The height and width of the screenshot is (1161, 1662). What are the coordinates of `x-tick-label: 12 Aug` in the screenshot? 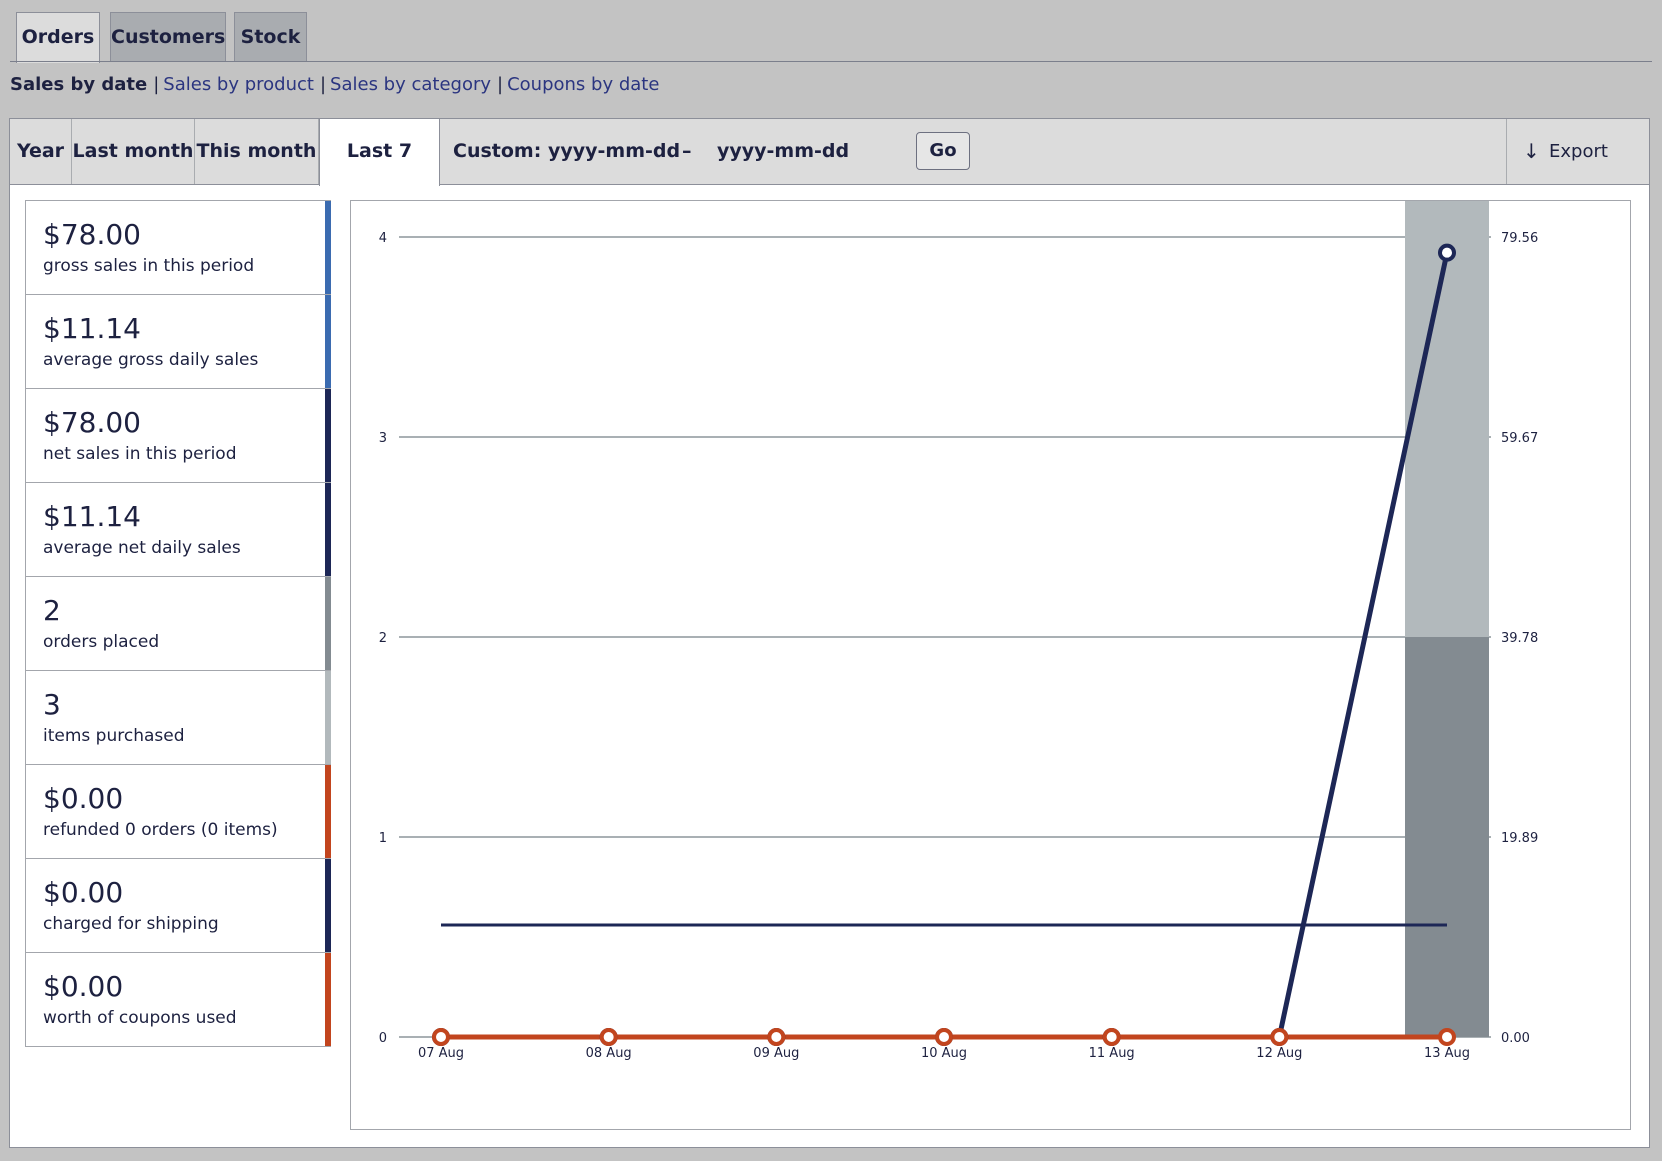 It's located at (1279, 1053).